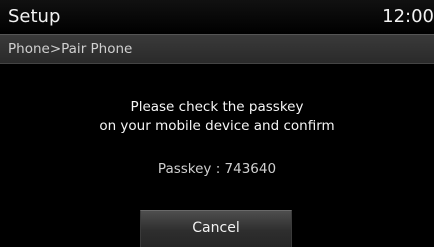  Describe the element at coordinates (34, 16) in the screenshot. I see `screen-title: Setup` at that location.